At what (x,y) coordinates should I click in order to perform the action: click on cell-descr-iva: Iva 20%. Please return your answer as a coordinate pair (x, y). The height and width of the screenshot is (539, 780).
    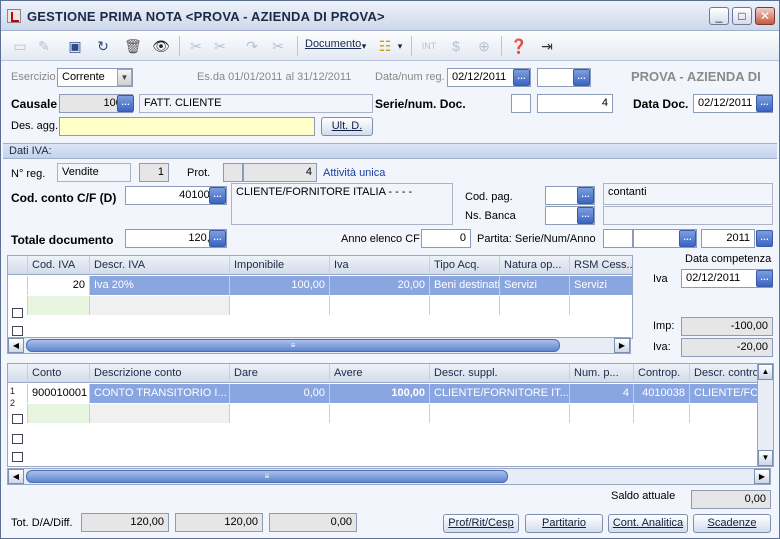
    Looking at the image, I should click on (160, 285).